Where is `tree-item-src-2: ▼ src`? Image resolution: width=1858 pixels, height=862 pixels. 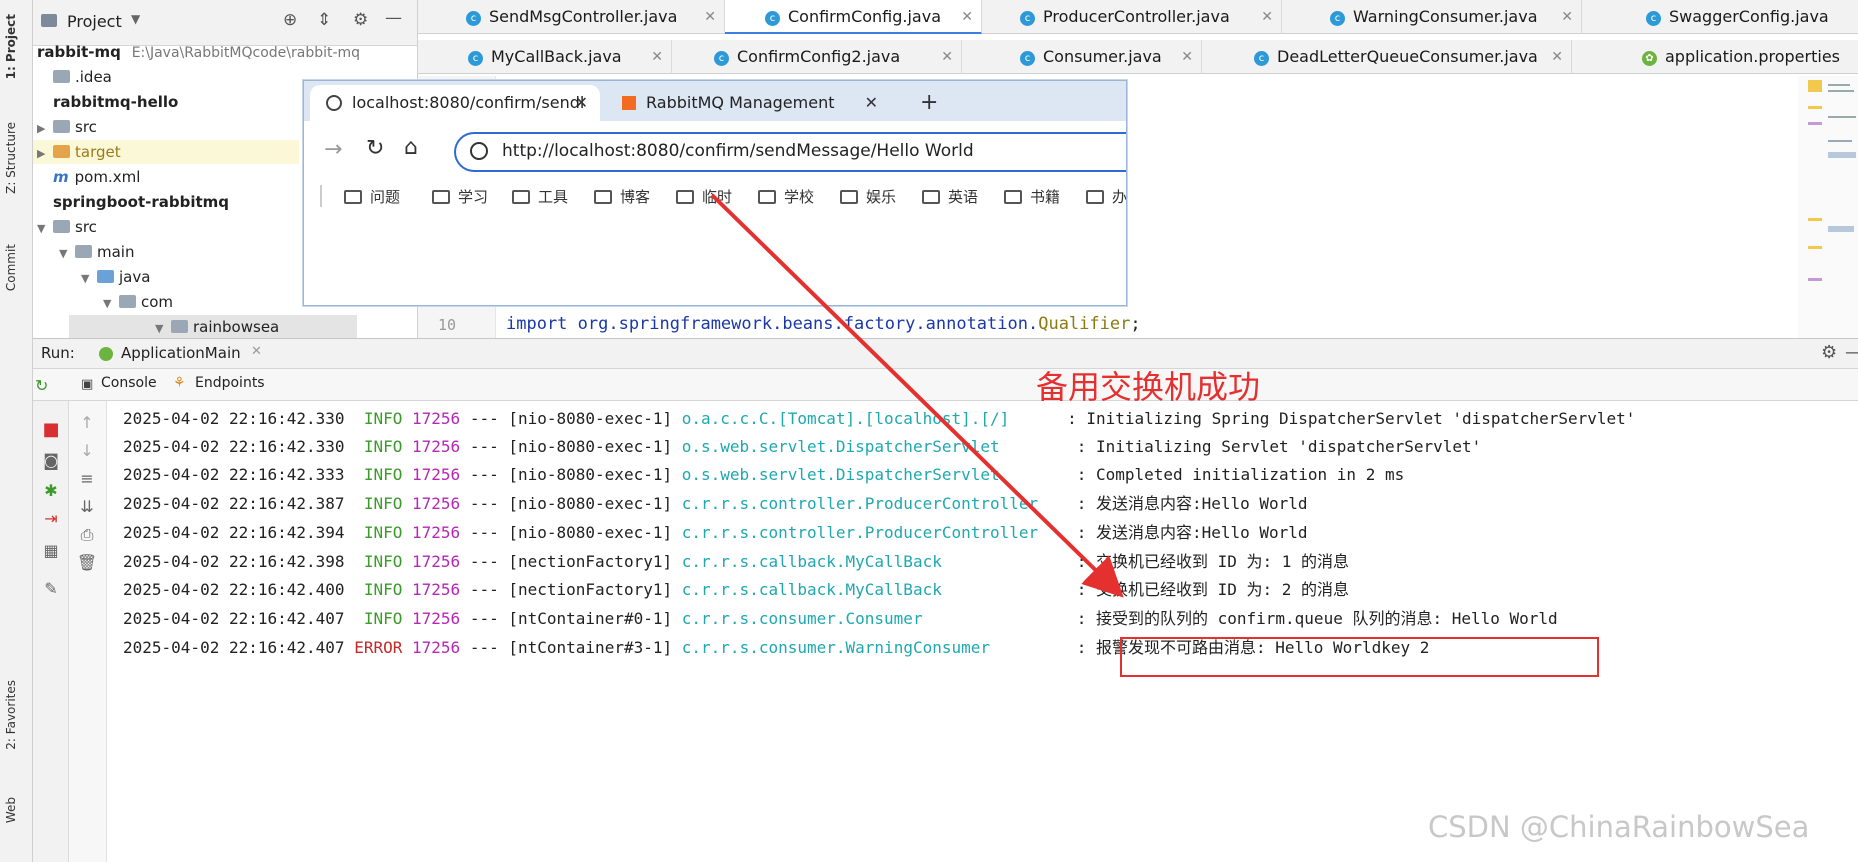
tree-item-src-2: ▼ src is located at coordinates (67, 227).